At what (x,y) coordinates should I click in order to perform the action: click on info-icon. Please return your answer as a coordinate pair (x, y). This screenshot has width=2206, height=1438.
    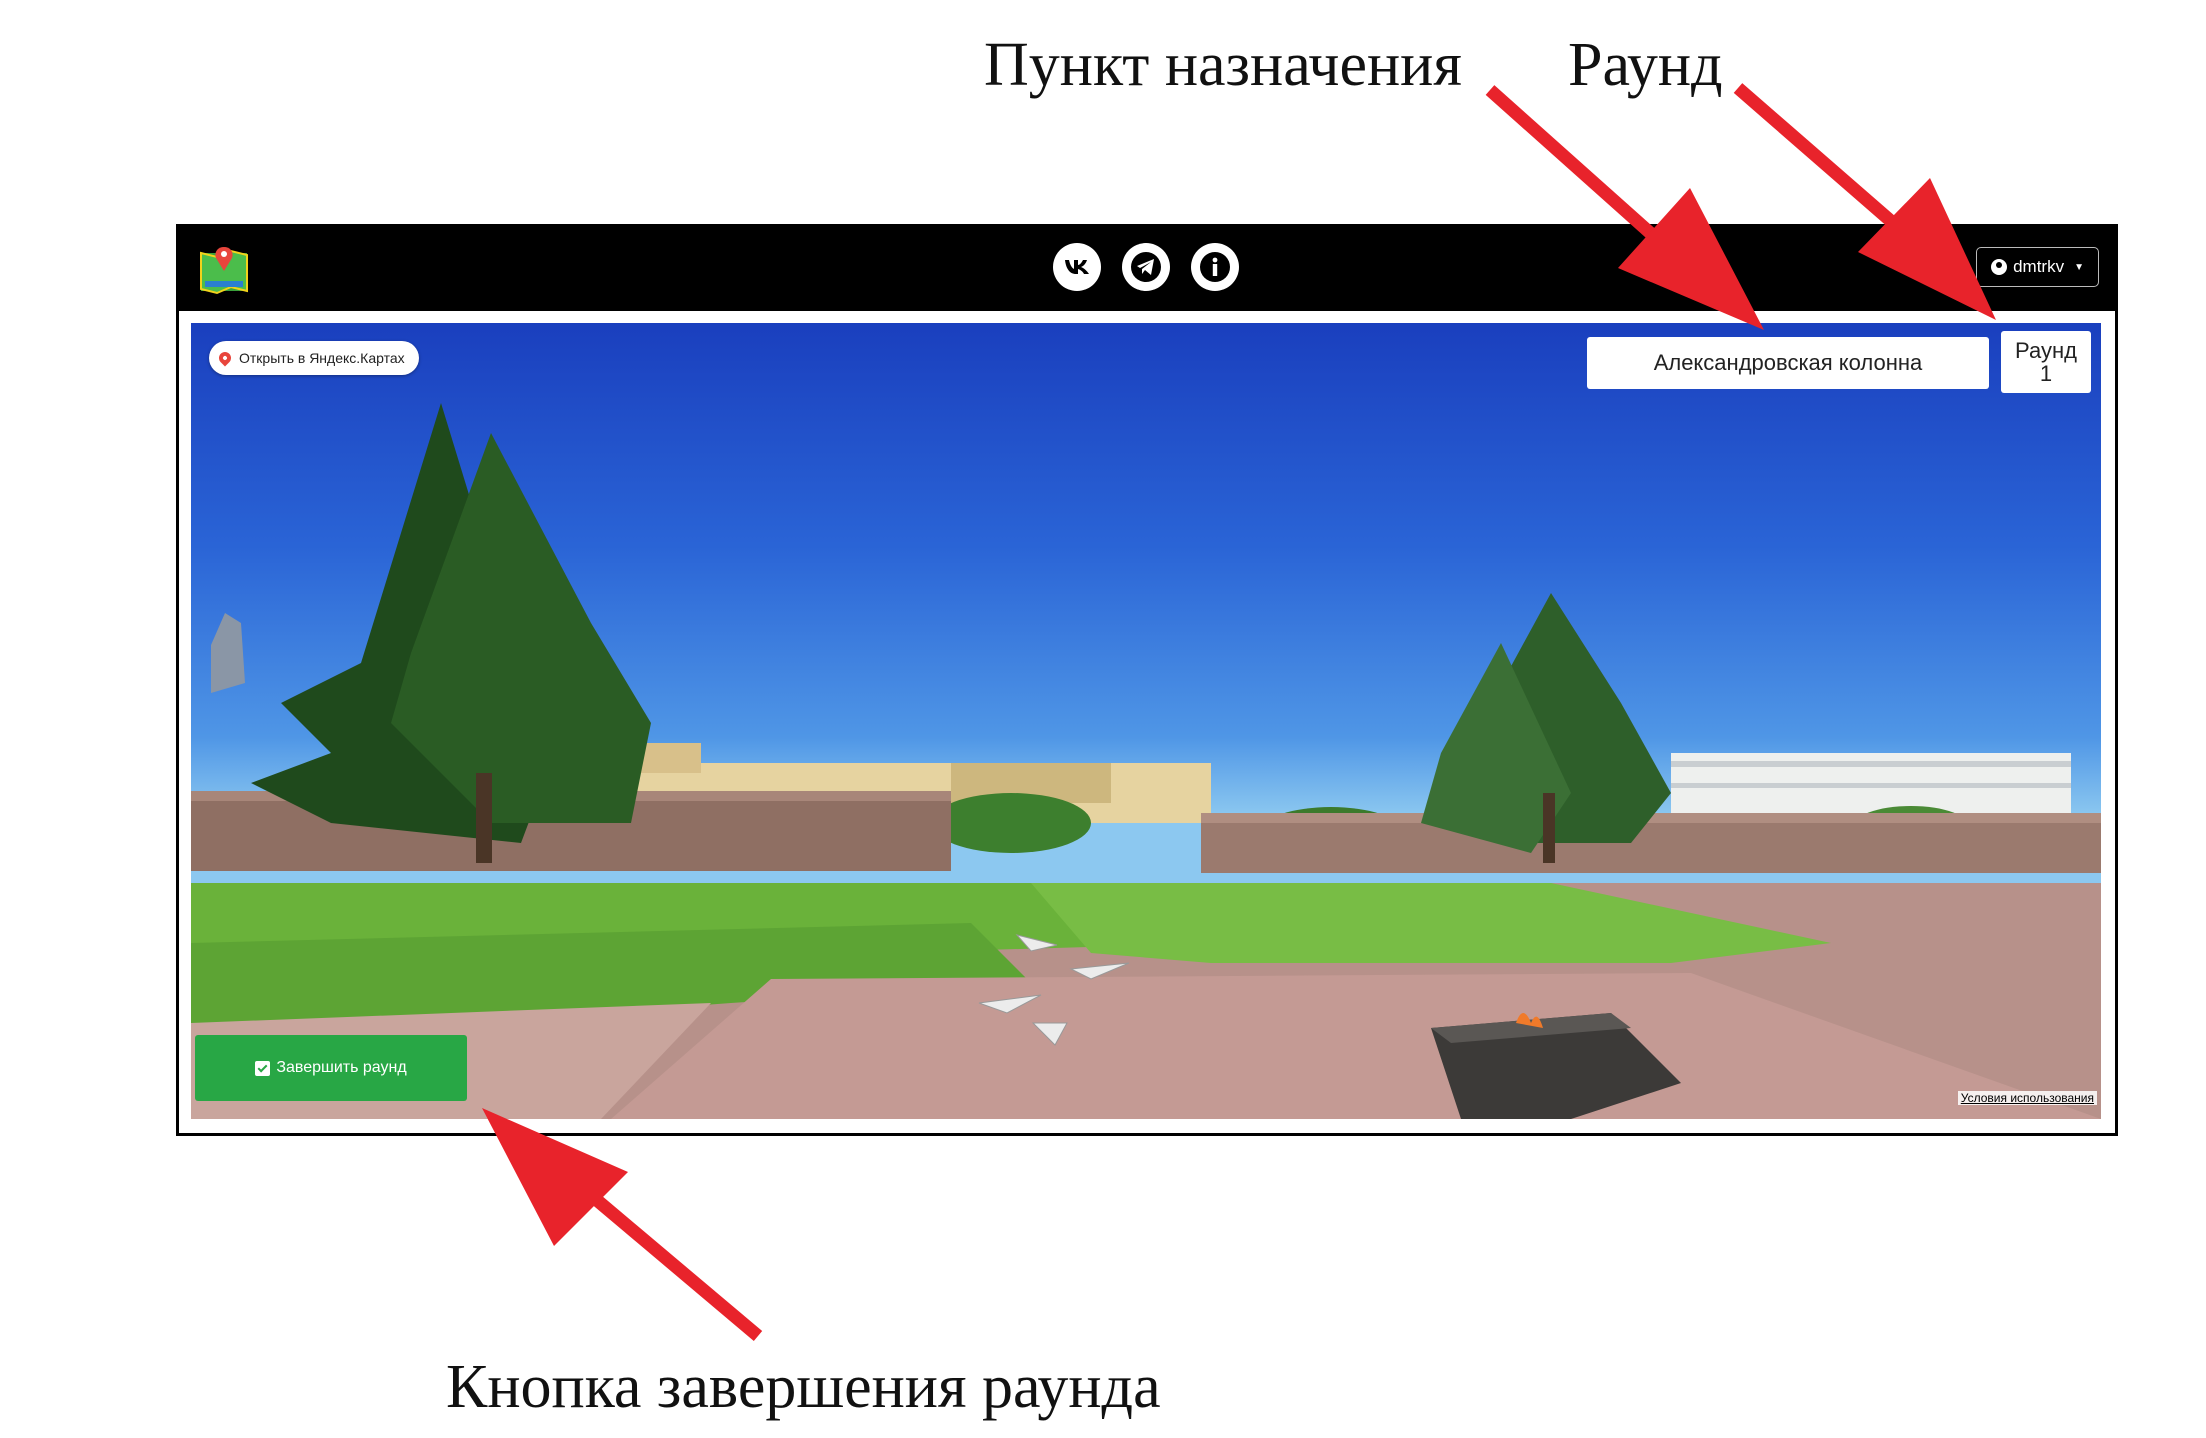
    Looking at the image, I should click on (1215, 267).